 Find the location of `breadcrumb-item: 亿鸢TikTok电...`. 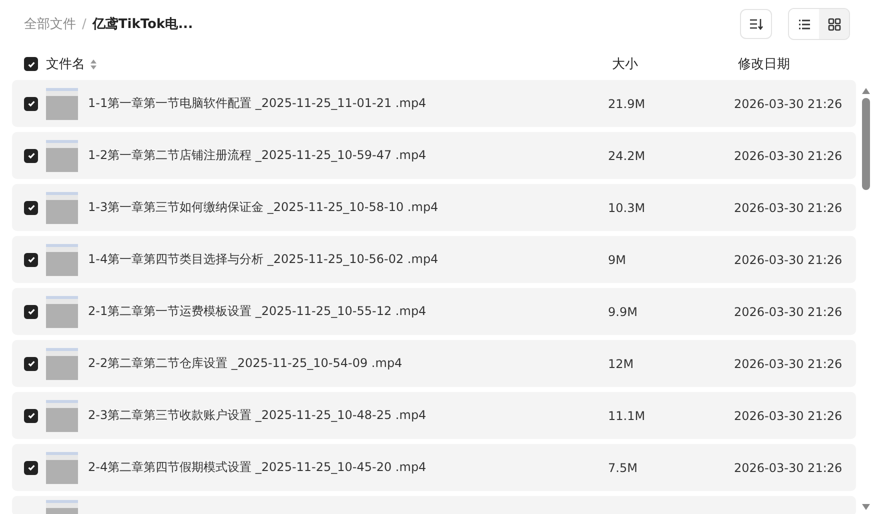

breadcrumb-item: 亿鸢TikTok电... is located at coordinates (142, 24).